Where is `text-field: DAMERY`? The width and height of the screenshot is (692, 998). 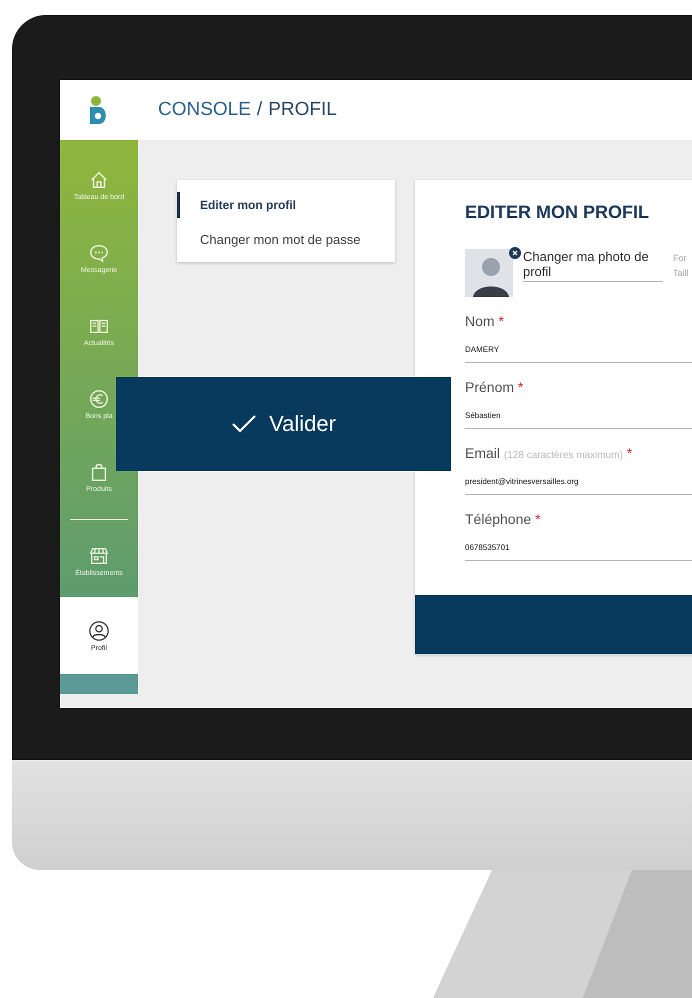
text-field: DAMERY is located at coordinates (578, 349).